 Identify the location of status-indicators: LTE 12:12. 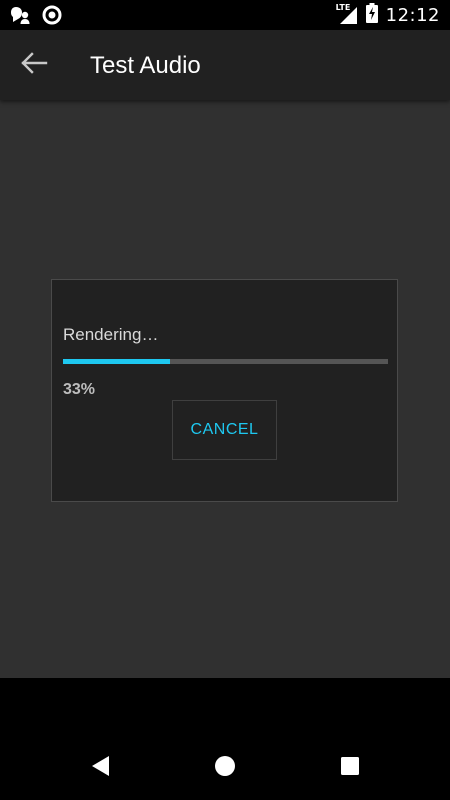
(388, 15).